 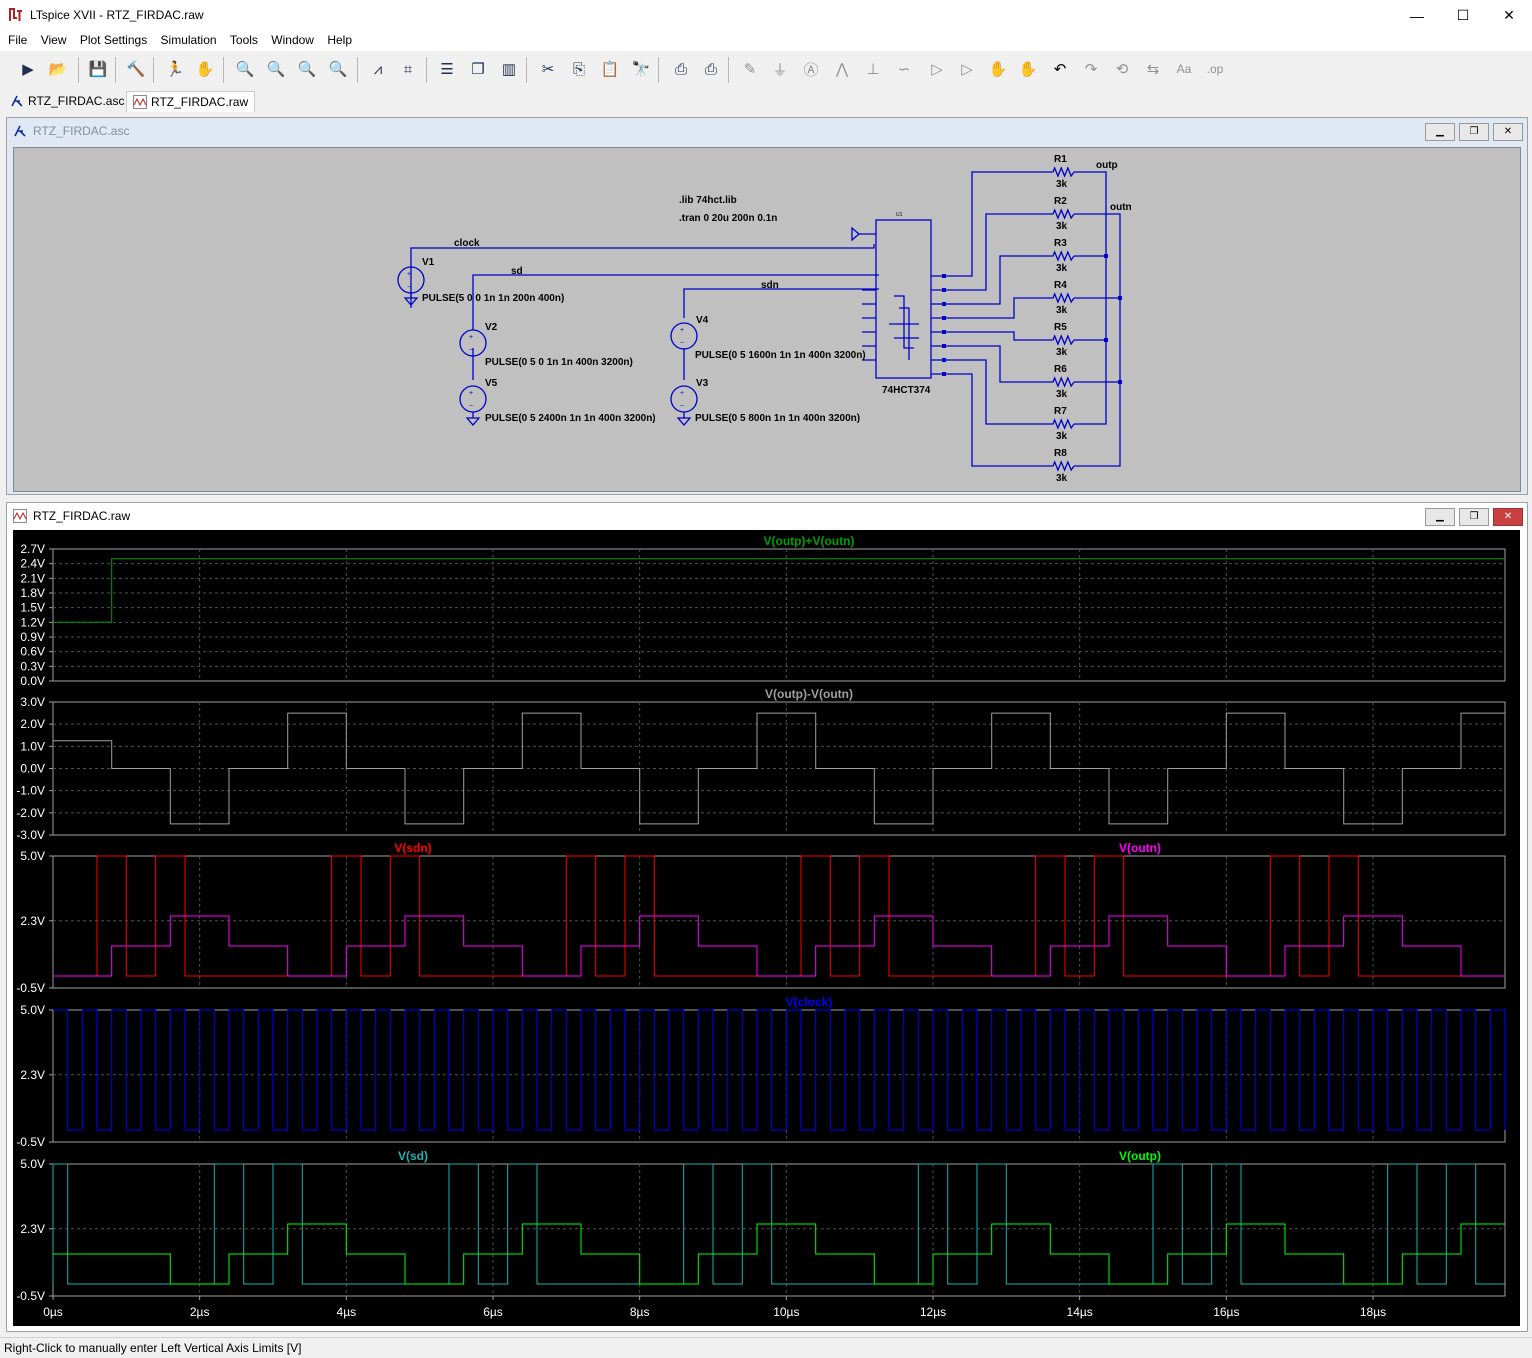 I want to click on ground-icon: ⏚, so click(x=780, y=69).